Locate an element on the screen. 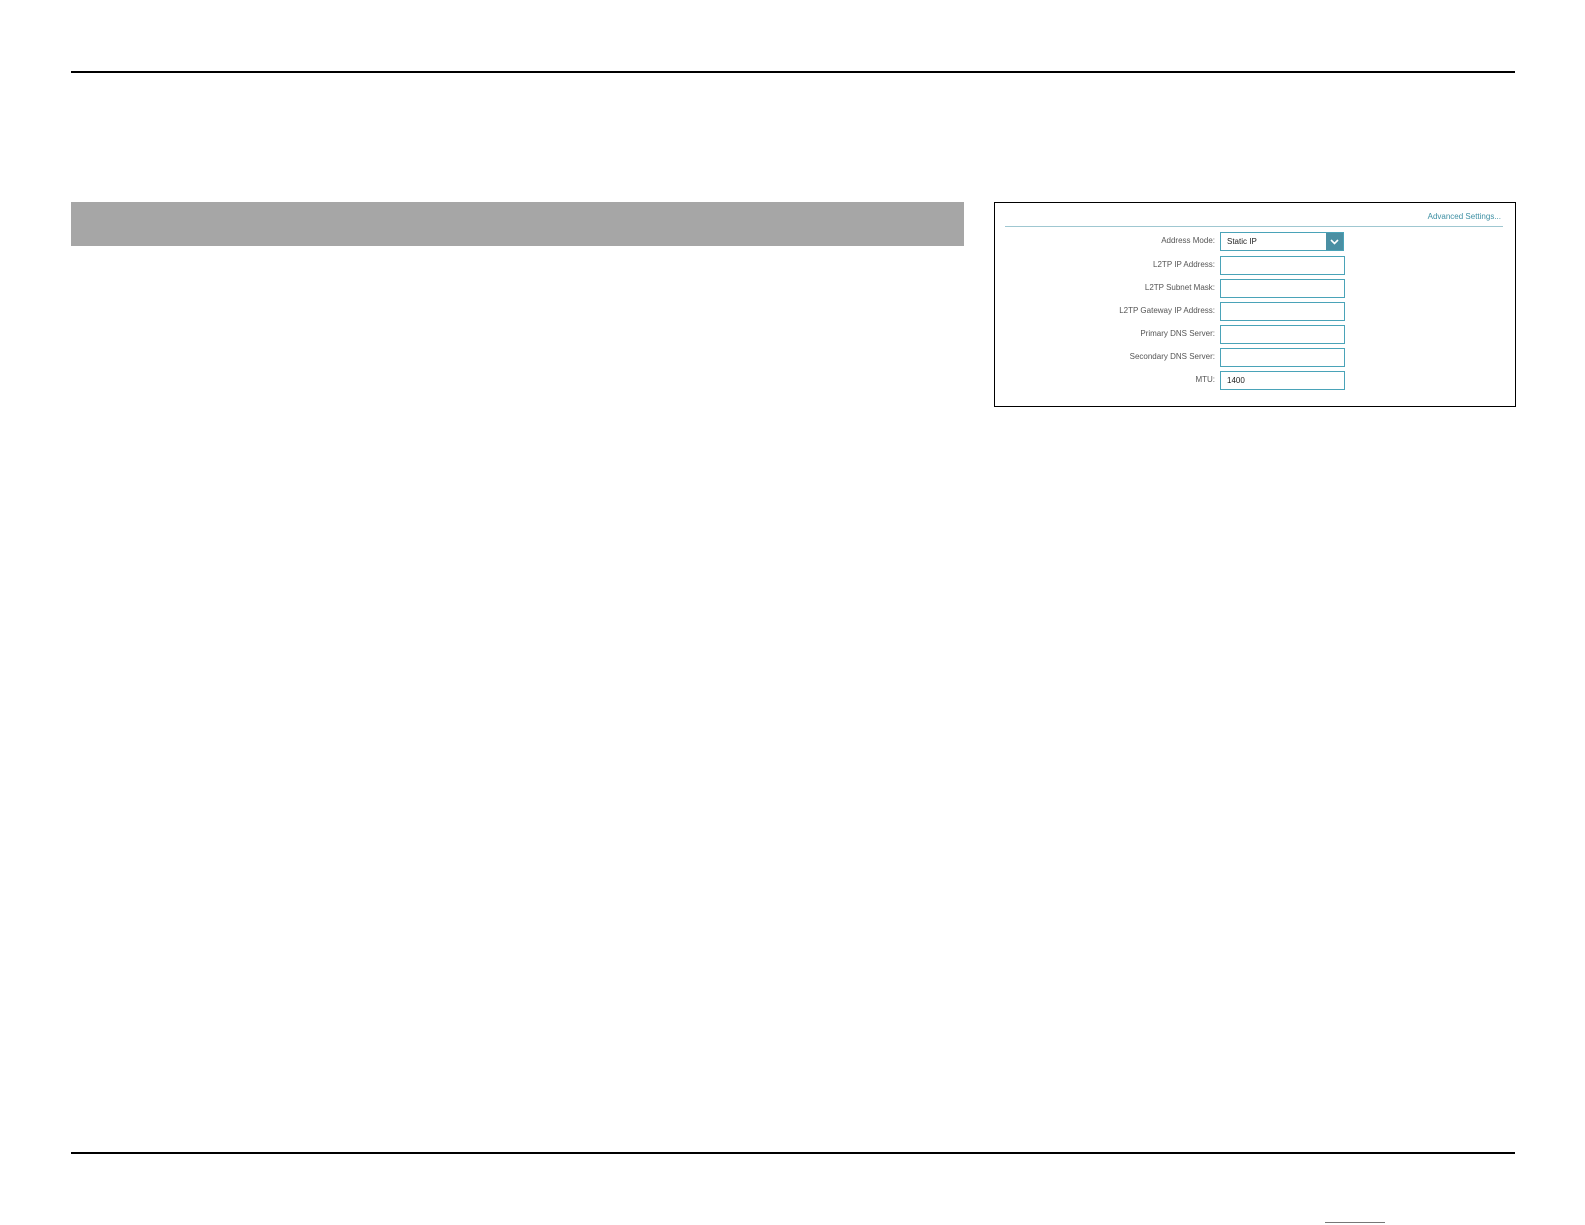  l2tp-ip-address-input is located at coordinates (1282, 265).